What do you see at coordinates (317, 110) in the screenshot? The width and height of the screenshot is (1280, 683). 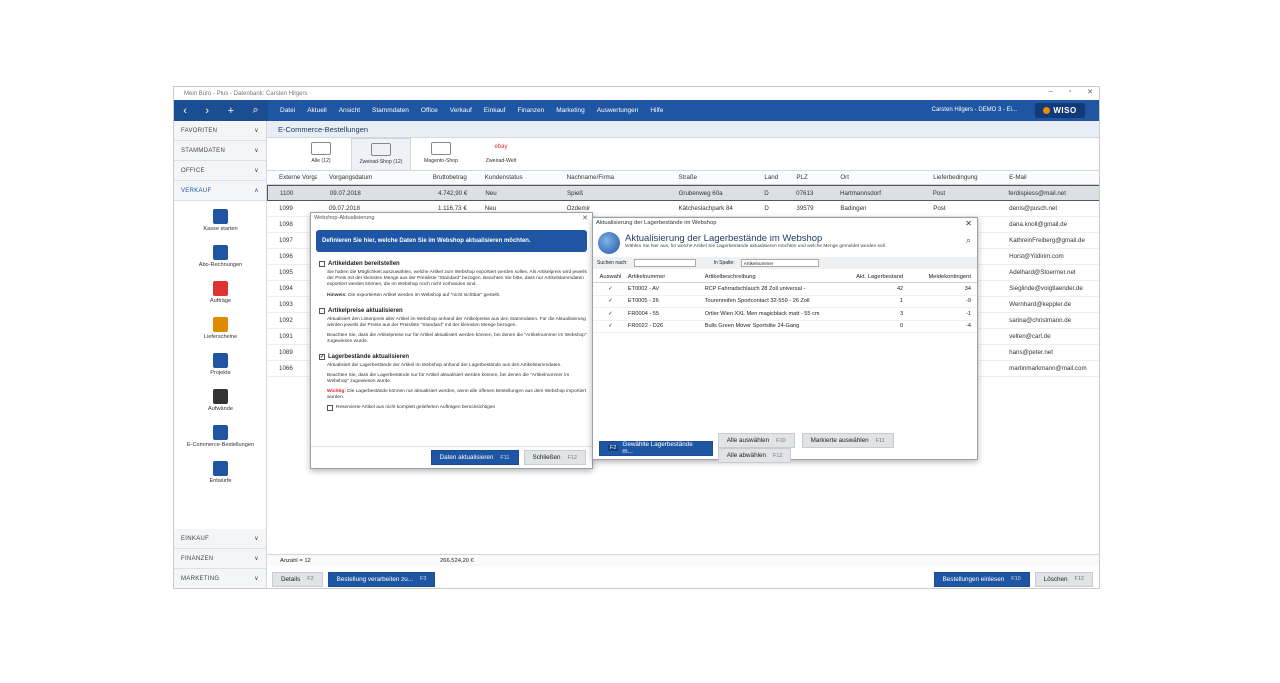 I see `menu-item: Aktuell` at bounding box center [317, 110].